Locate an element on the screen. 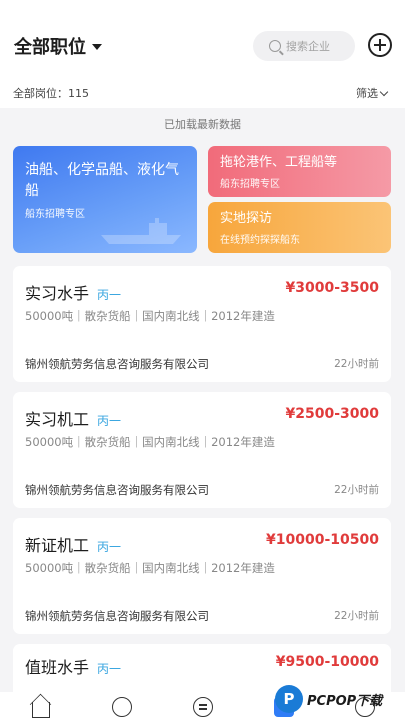  search-input: 搜索企业 is located at coordinates (304, 46).